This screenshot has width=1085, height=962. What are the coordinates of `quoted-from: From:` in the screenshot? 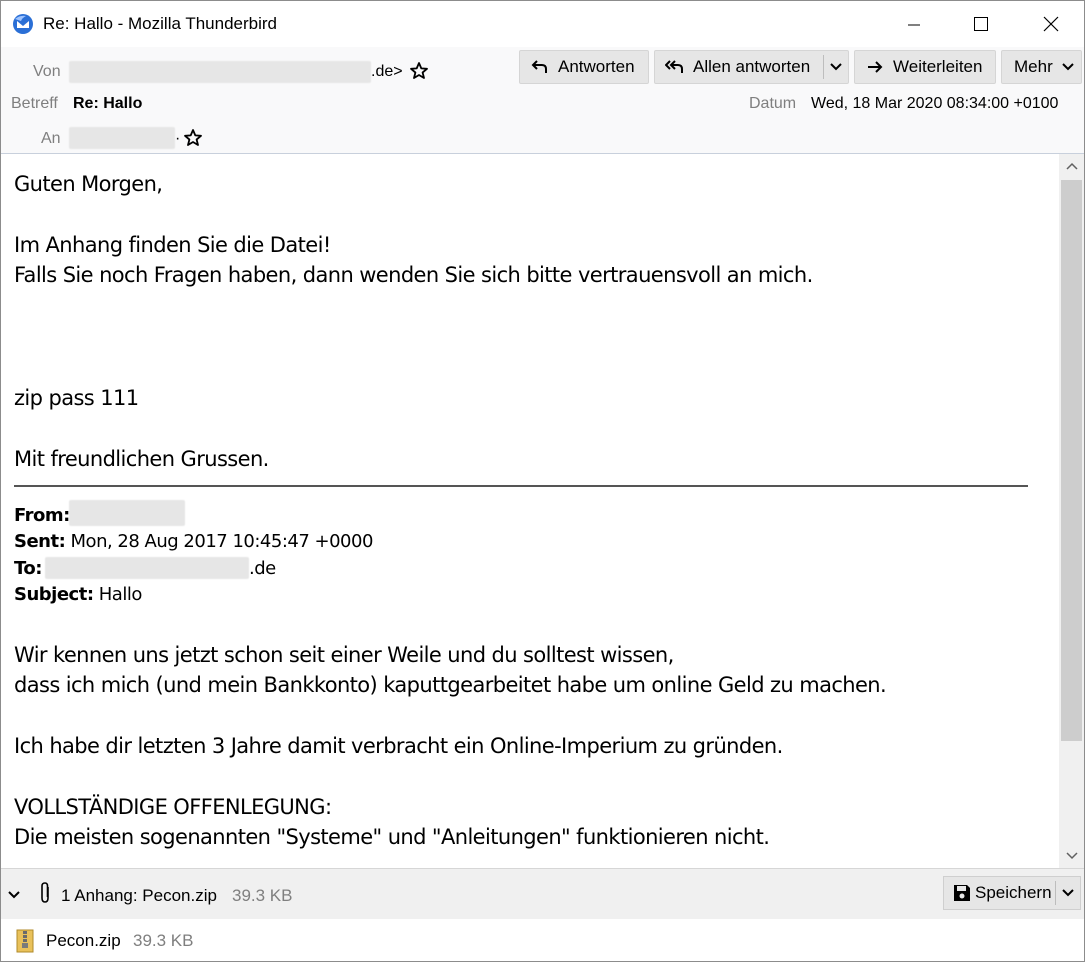 It's located at (42, 515).